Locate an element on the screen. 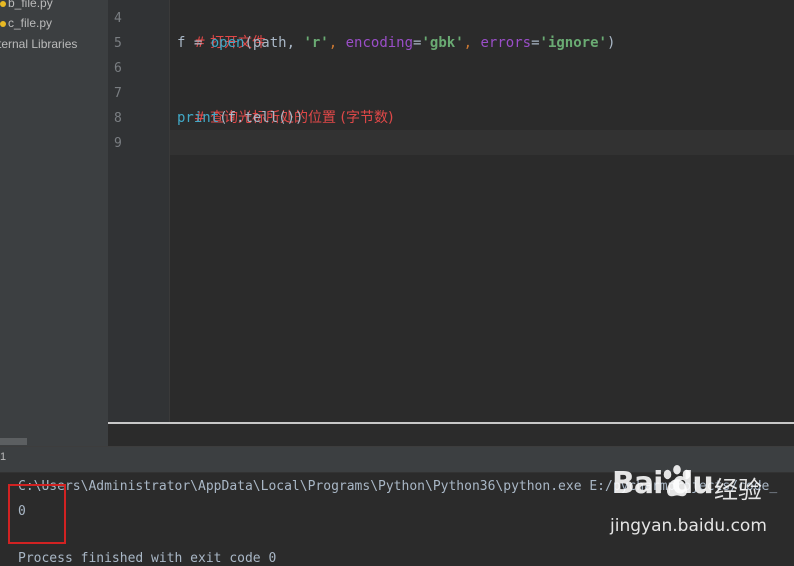  watermark-url: jingyan.baidu.com is located at coordinates (688, 526).